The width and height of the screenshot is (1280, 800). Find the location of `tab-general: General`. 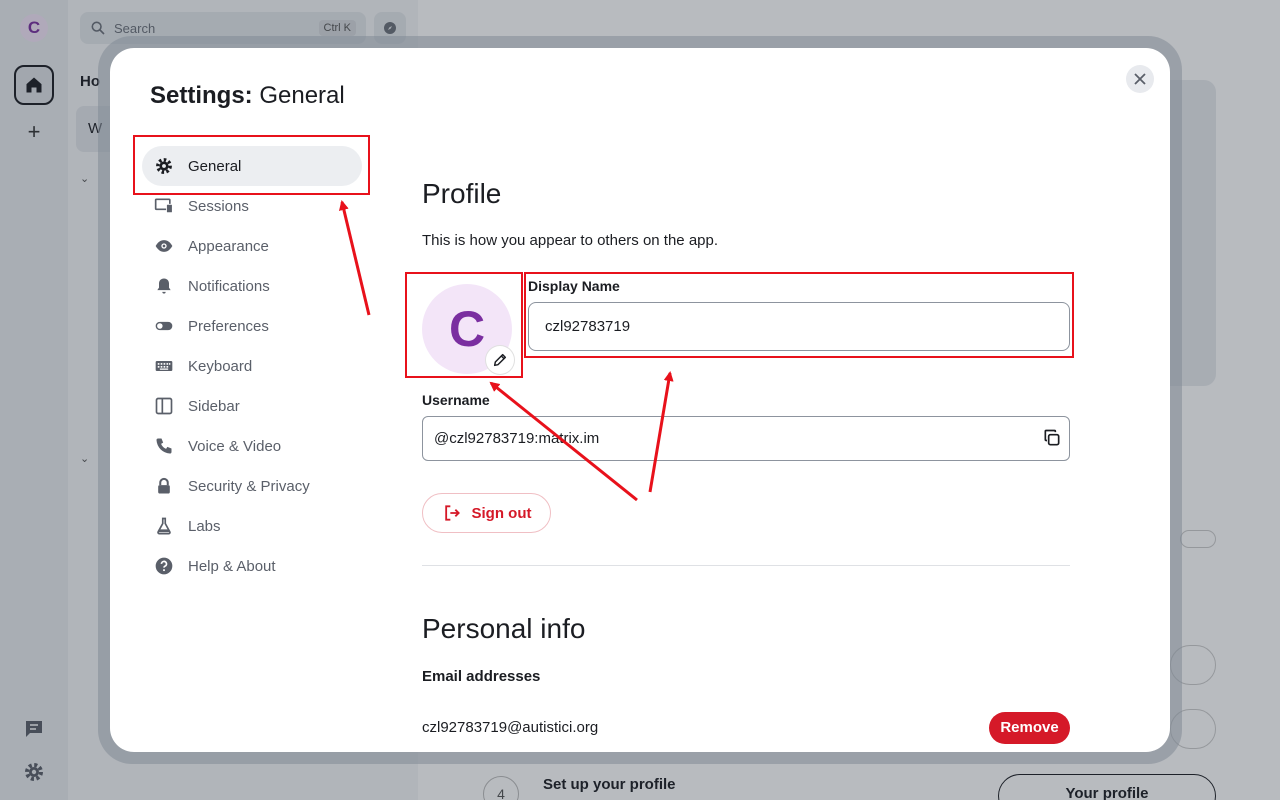

tab-general: General is located at coordinates (252, 166).